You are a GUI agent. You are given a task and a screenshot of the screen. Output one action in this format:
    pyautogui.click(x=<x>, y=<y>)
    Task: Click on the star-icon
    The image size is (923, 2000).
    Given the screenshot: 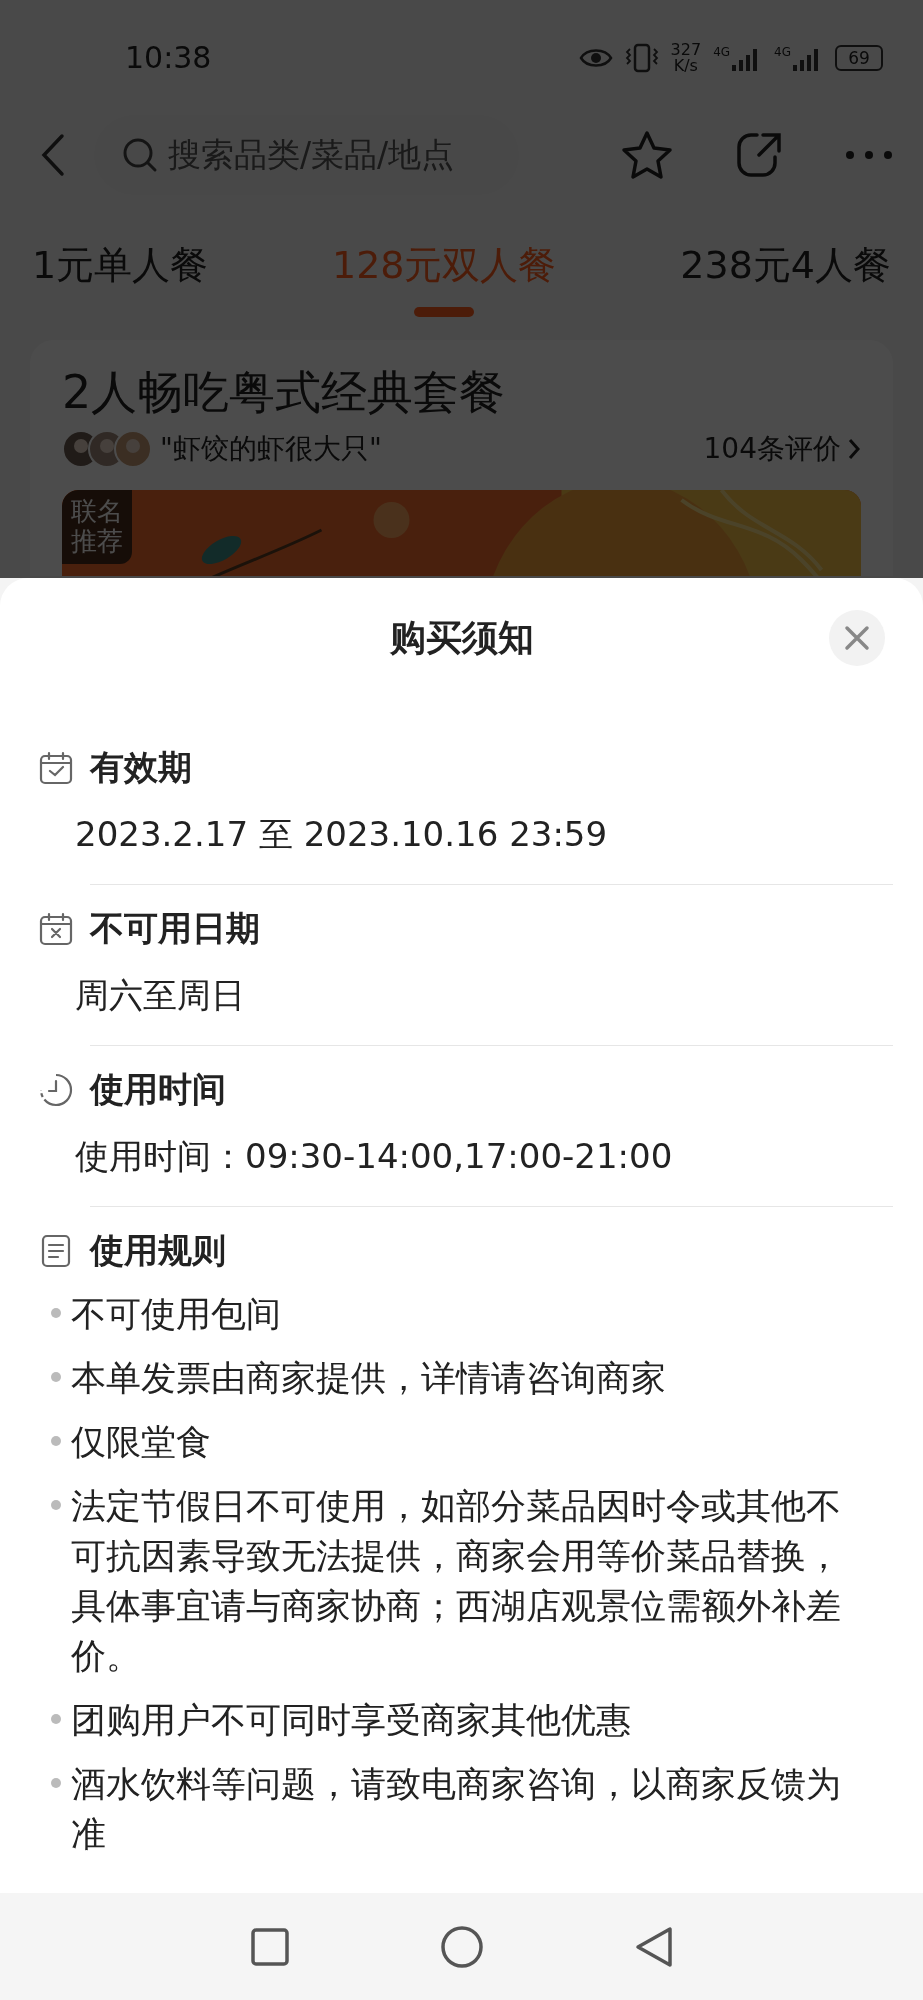 What is the action you would take?
    pyautogui.click(x=647, y=155)
    